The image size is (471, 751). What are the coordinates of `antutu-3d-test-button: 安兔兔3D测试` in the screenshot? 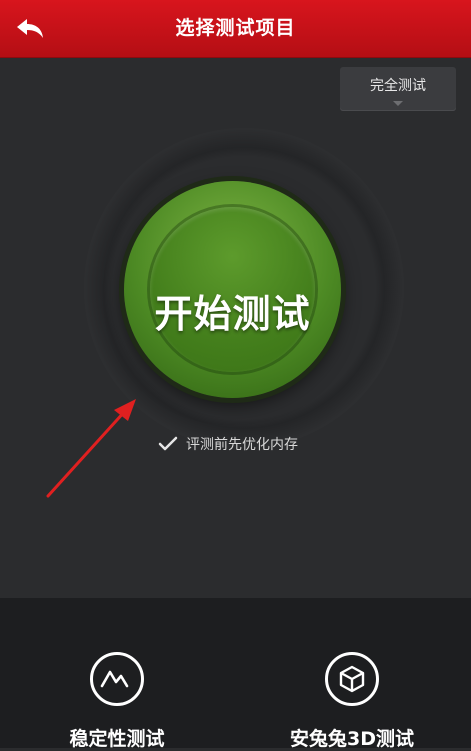 It's located at (352, 701).